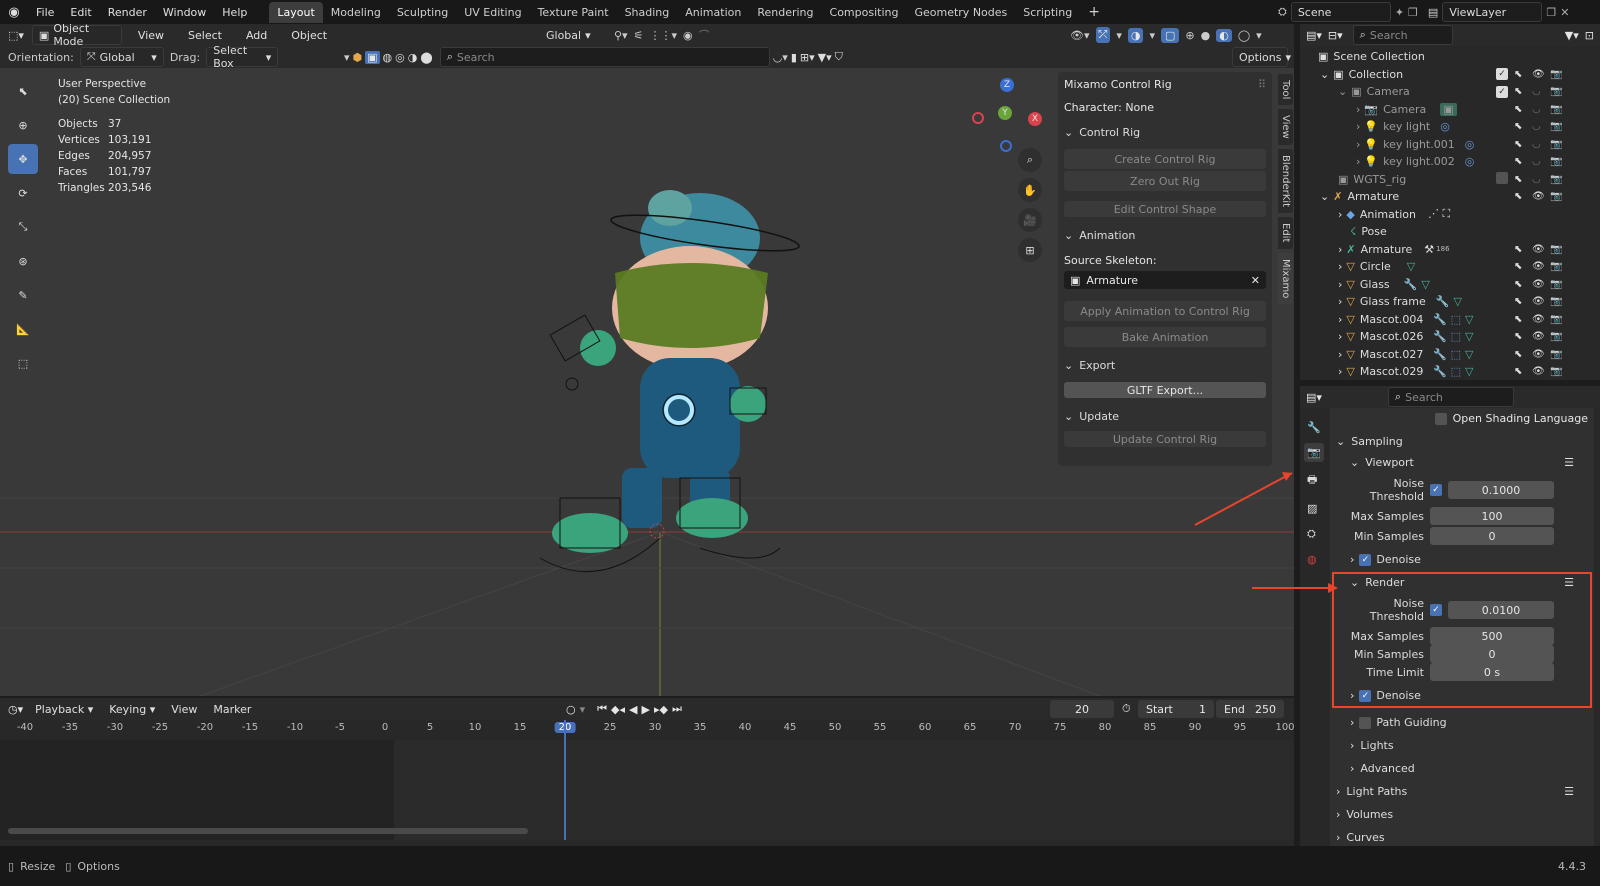 The width and height of the screenshot is (1600, 886). What do you see at coordinates (45, 12) in the screenshot?
I see `menu-file: File` at bounding box center [45, 12].